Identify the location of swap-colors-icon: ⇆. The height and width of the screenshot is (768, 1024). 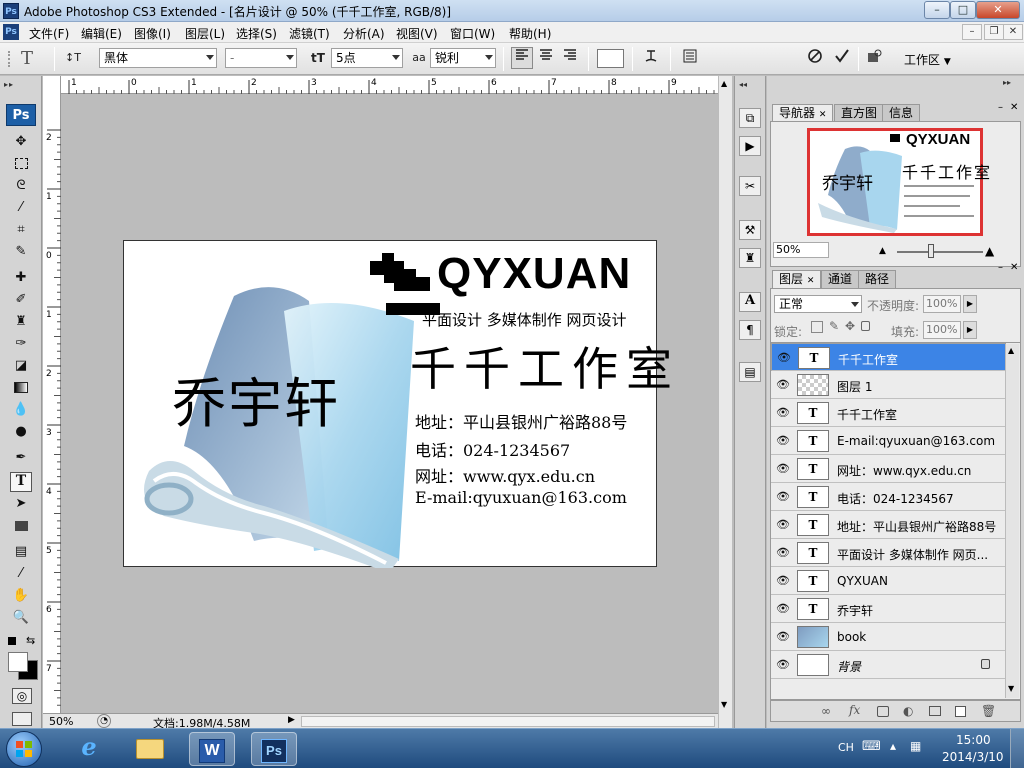
(30, 640).